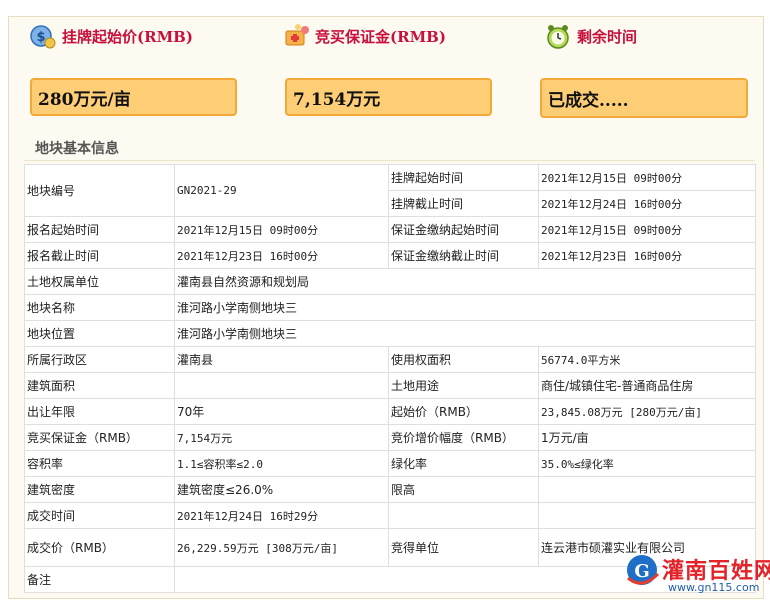 The height and width of the screenshot is (603, 770). Describe the element at coordinates (99, 547) in the screenshot. I see `table-label: 成交价（RMB）` at that location.